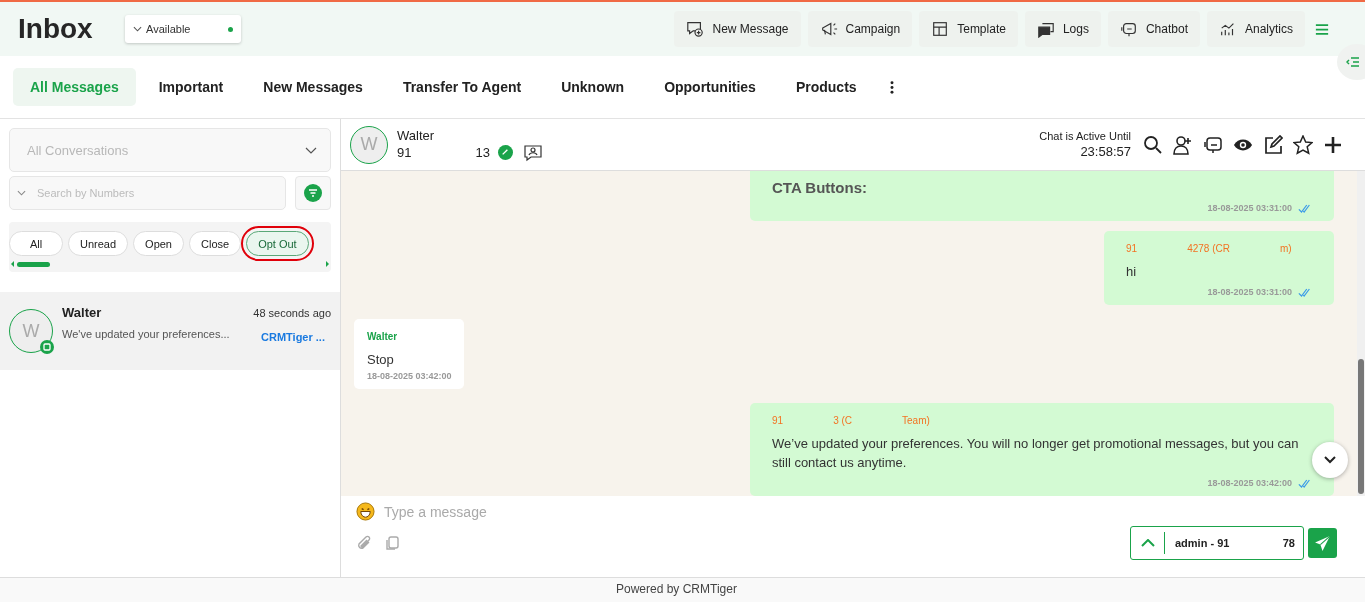 The image size is (1365, 602). I want to click on campaign-button: Campaign, so click(860, 29).